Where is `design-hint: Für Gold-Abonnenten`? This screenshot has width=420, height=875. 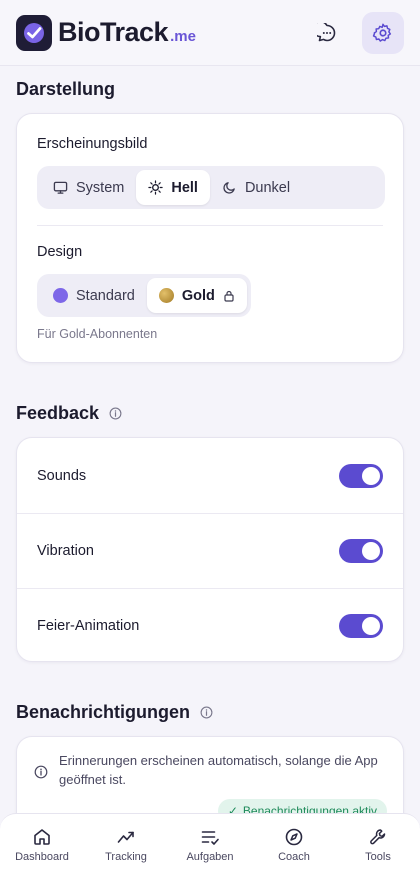
design-hint: Für Gold-Abonnenten is located at coordinates (97, 334).